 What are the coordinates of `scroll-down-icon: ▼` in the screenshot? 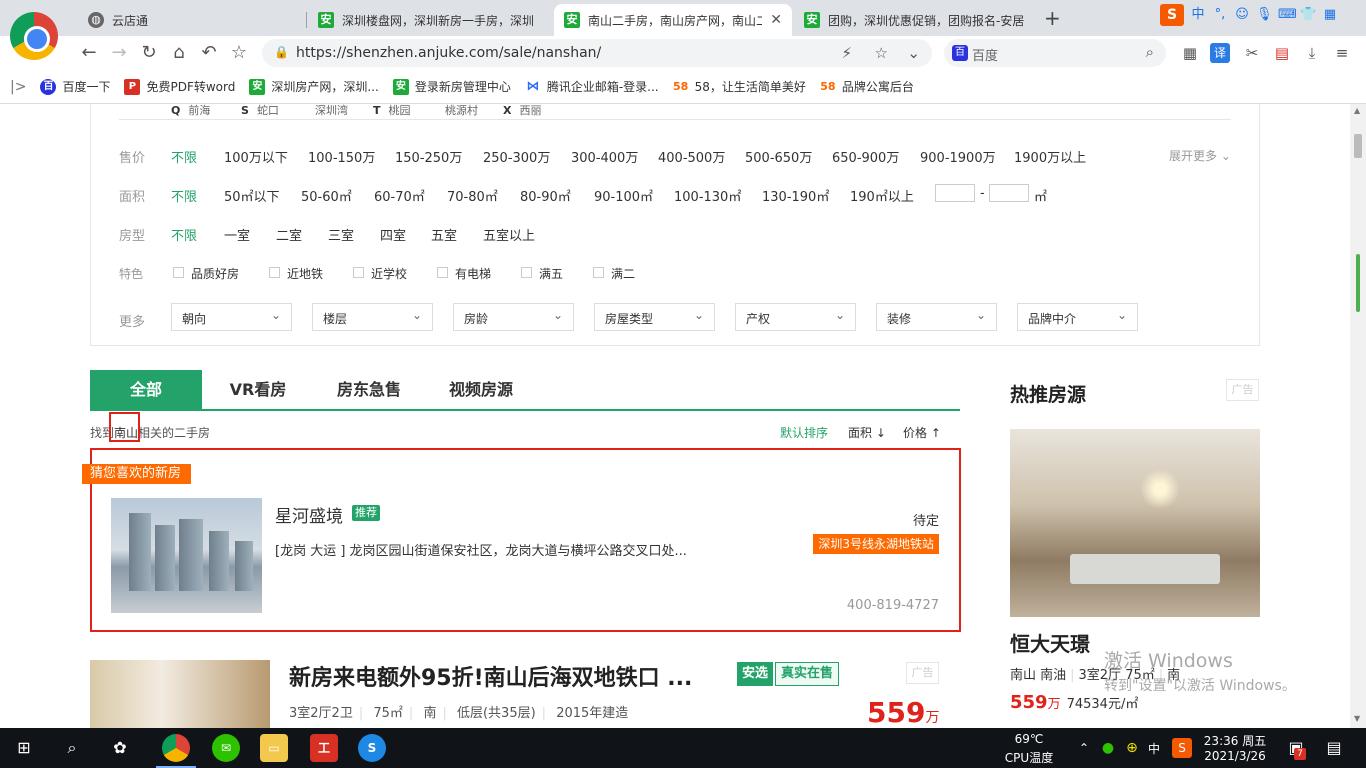 It's located at (1357, 718).